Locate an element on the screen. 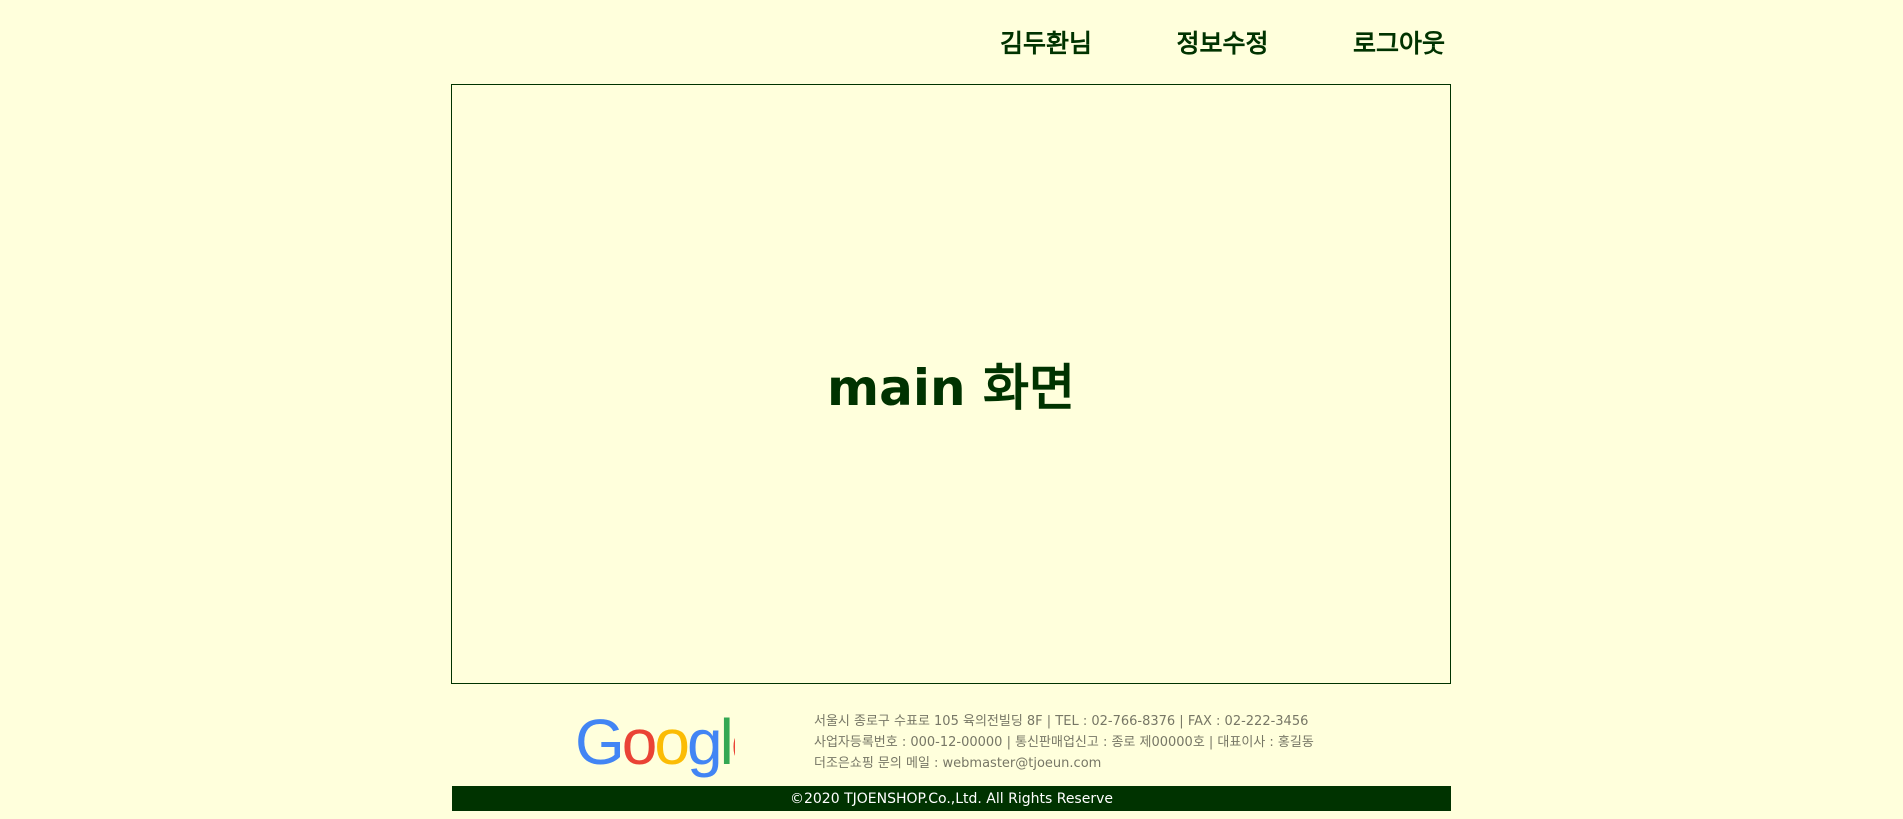 This screenshot has width=1903, height=819. google-logo: Google is located at coordinates (671, 742).